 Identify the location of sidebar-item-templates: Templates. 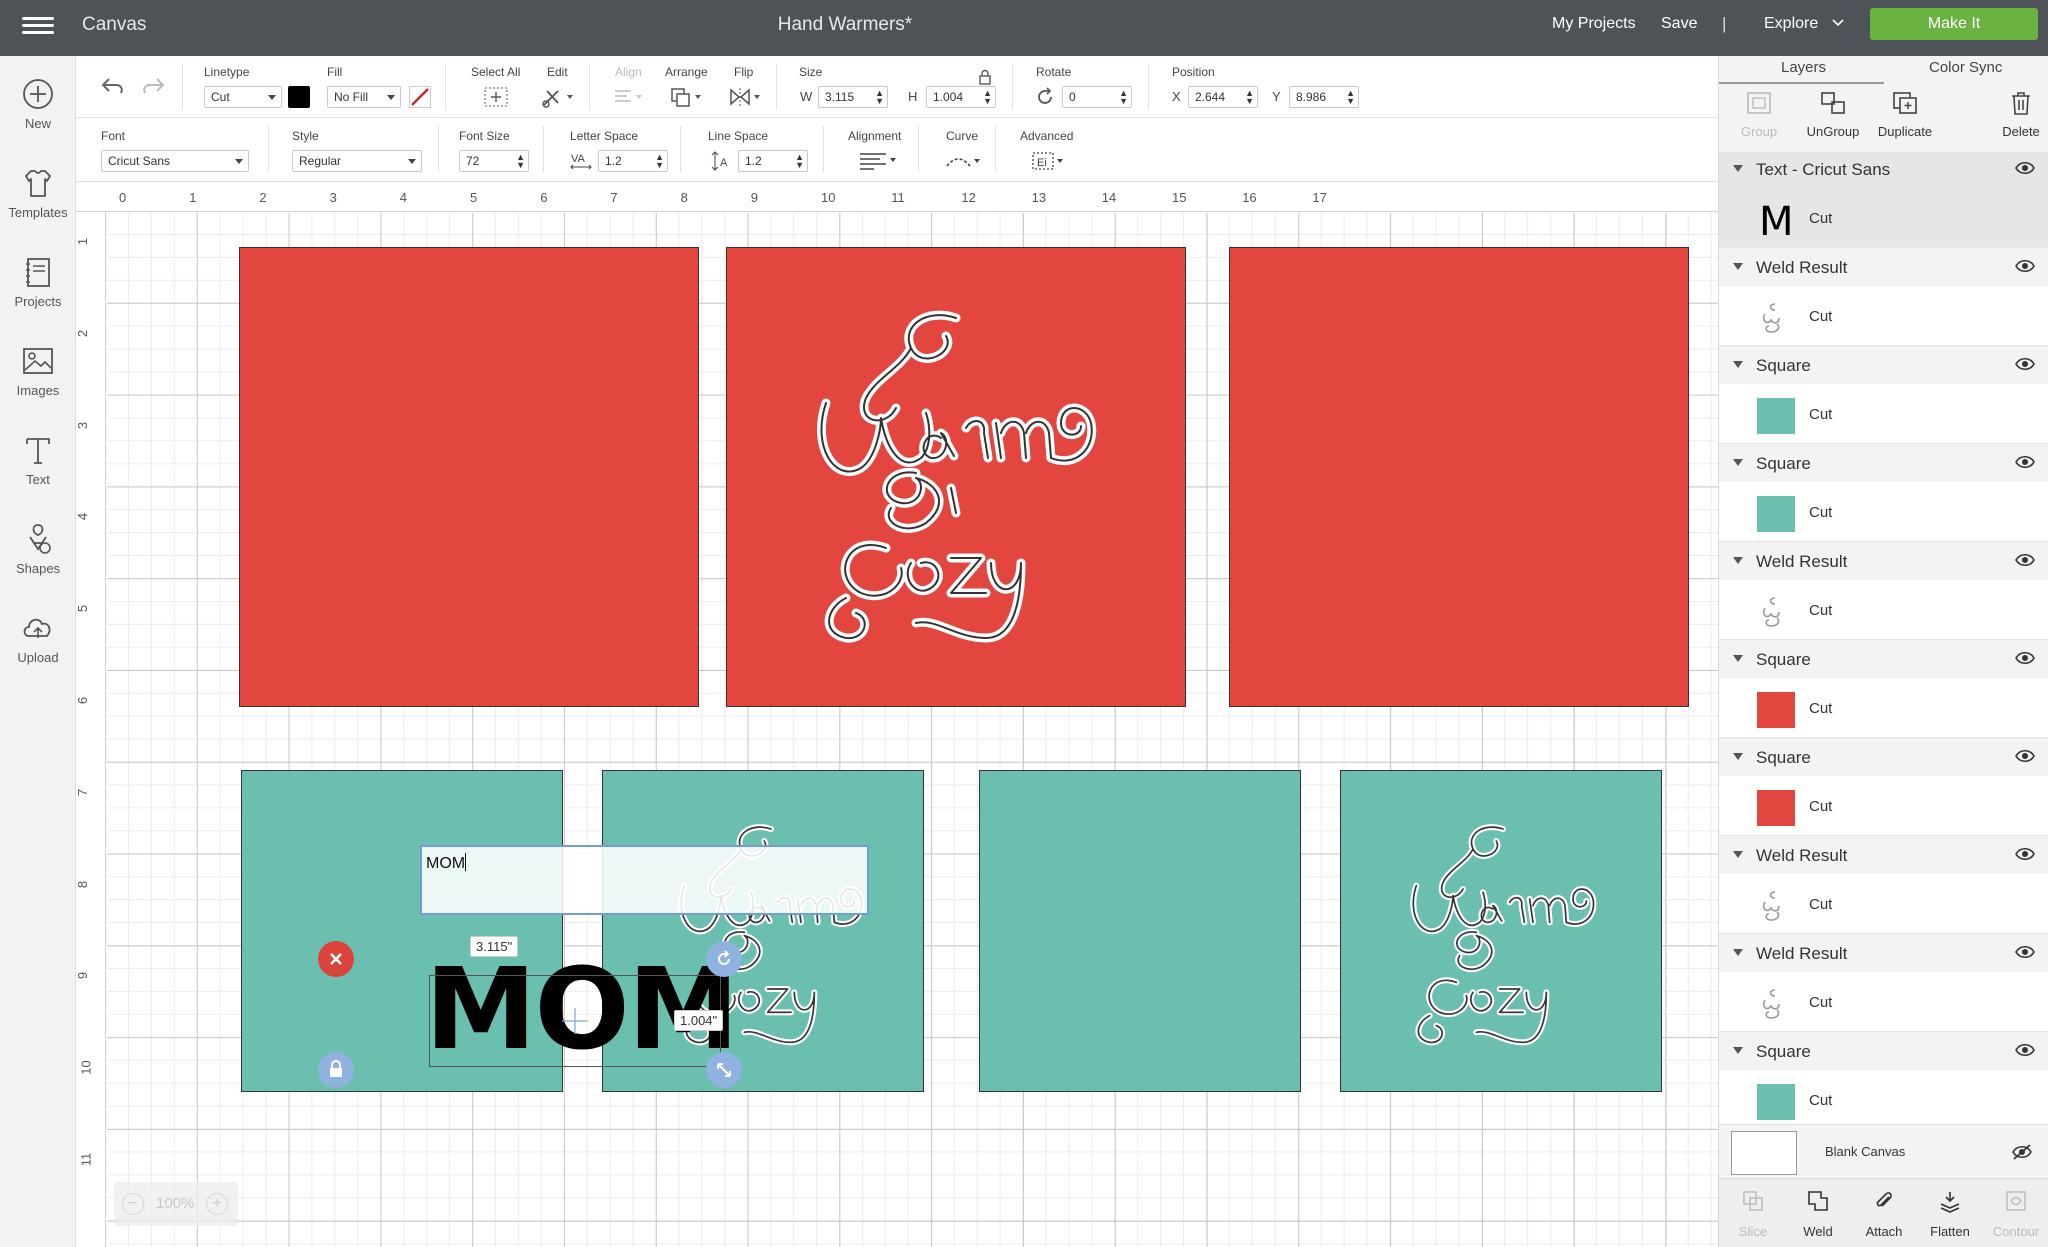
(38, 191).